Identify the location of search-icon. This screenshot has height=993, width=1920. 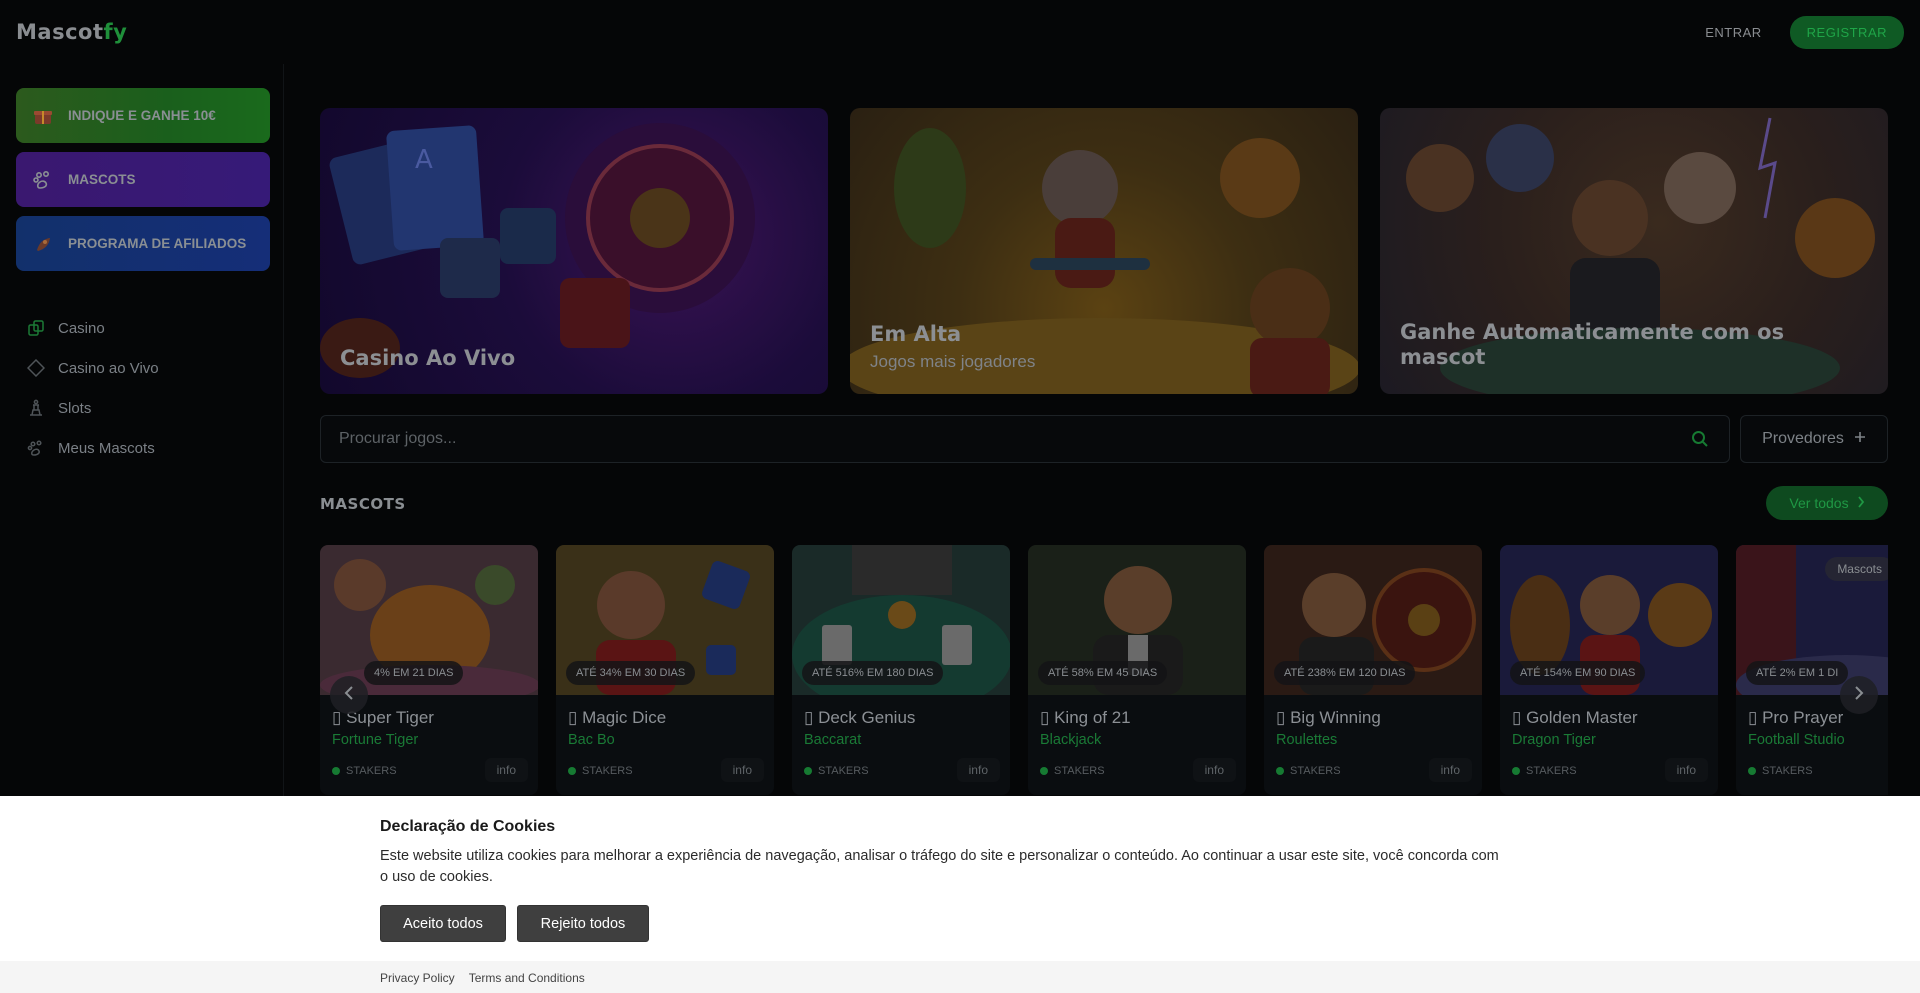
(1701, 440).